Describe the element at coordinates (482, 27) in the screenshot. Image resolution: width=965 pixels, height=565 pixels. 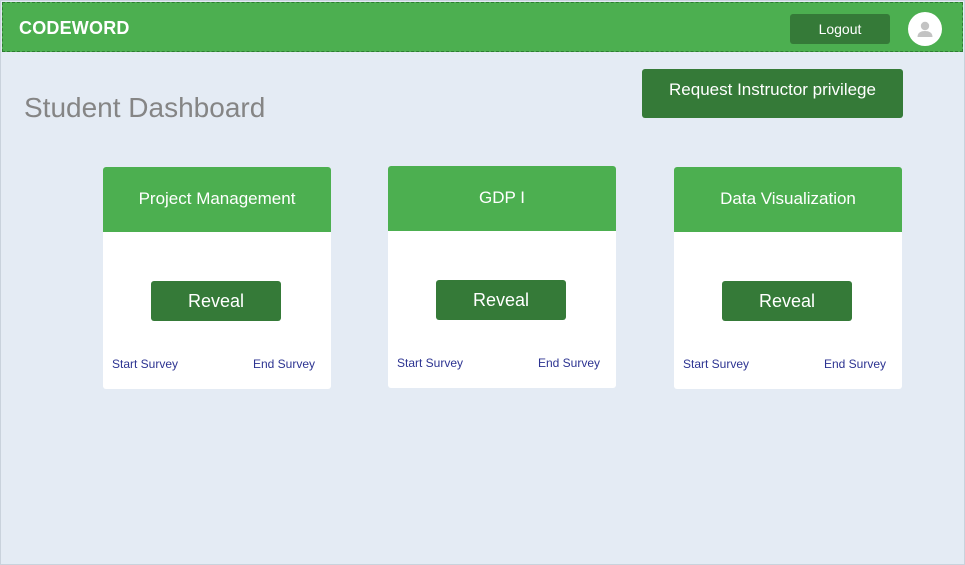
I see `top-navbar: CODEWORD Logout` at that location.